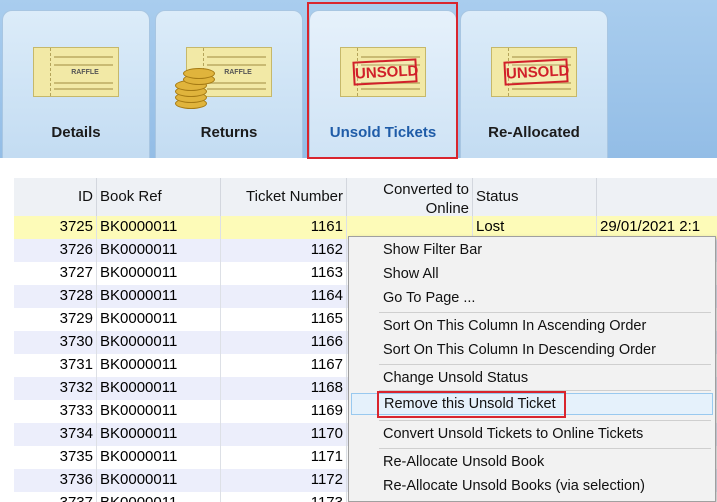 This screenshot has height=502, width=717. I want to click on cell-ticket-number: 1168, so click(284, 388).